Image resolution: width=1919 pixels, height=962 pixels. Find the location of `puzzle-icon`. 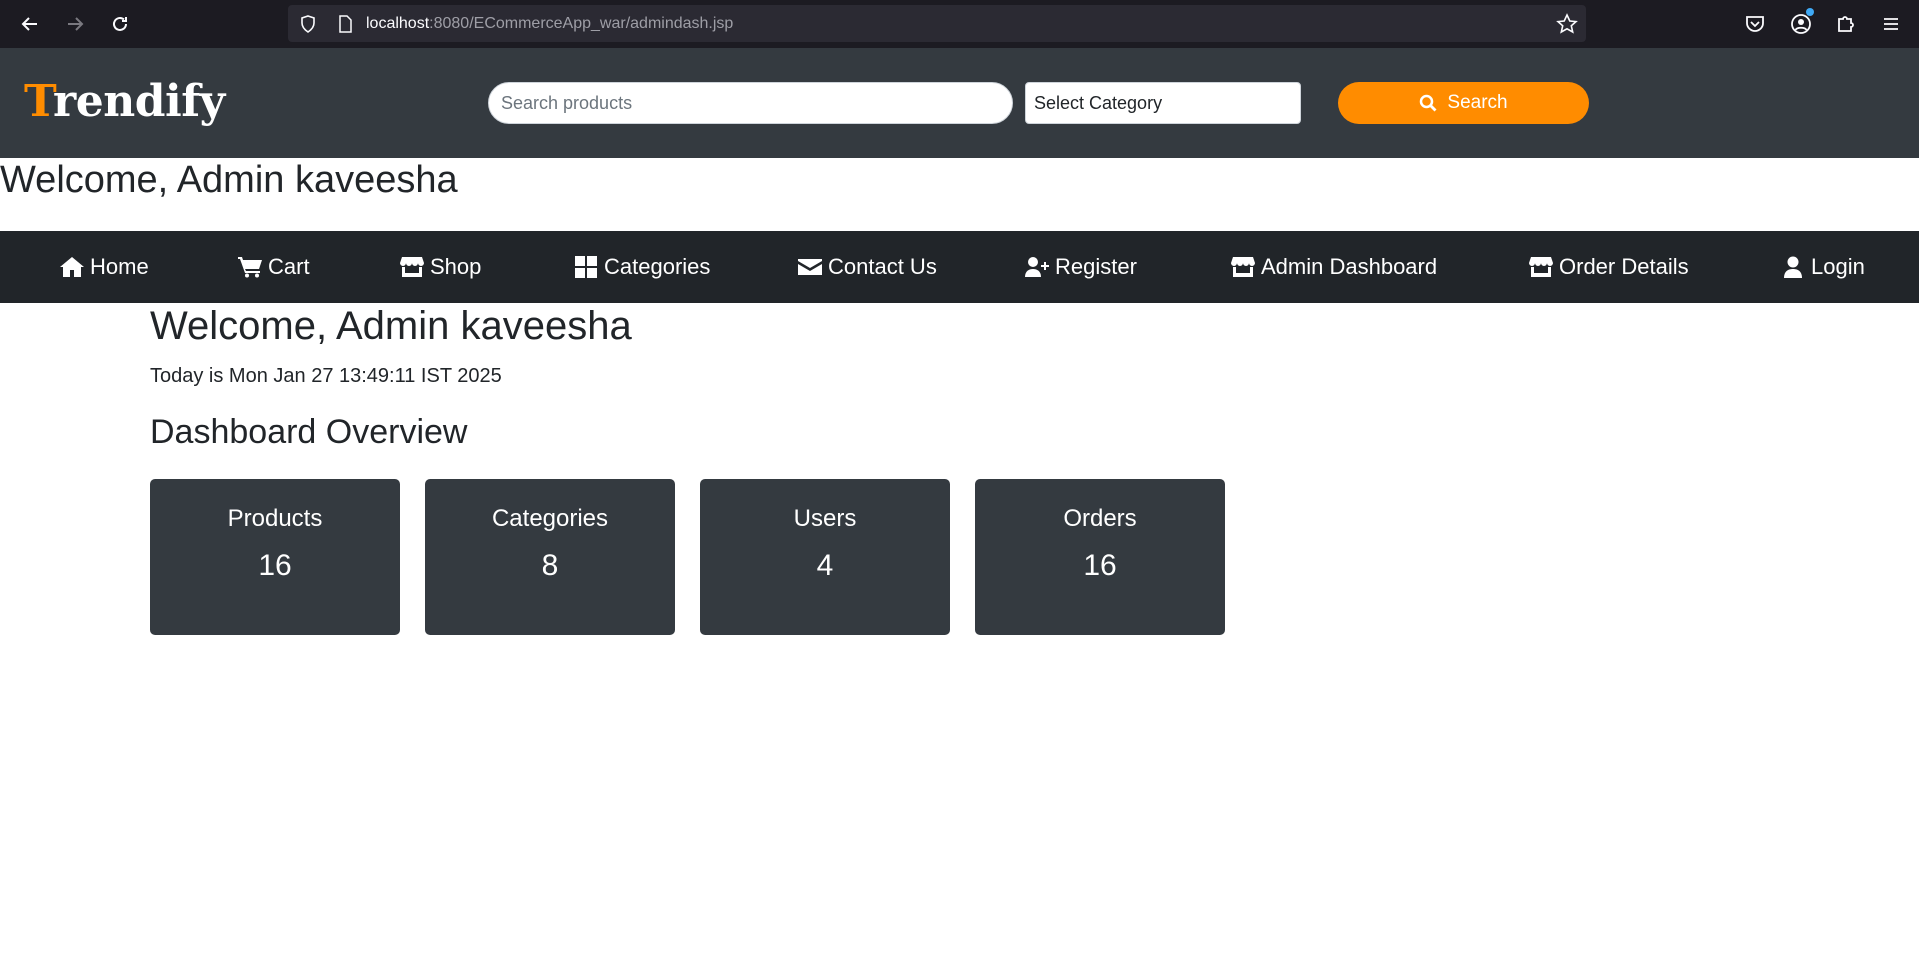

puzzle-icon is located at coordinates (1846, 24).